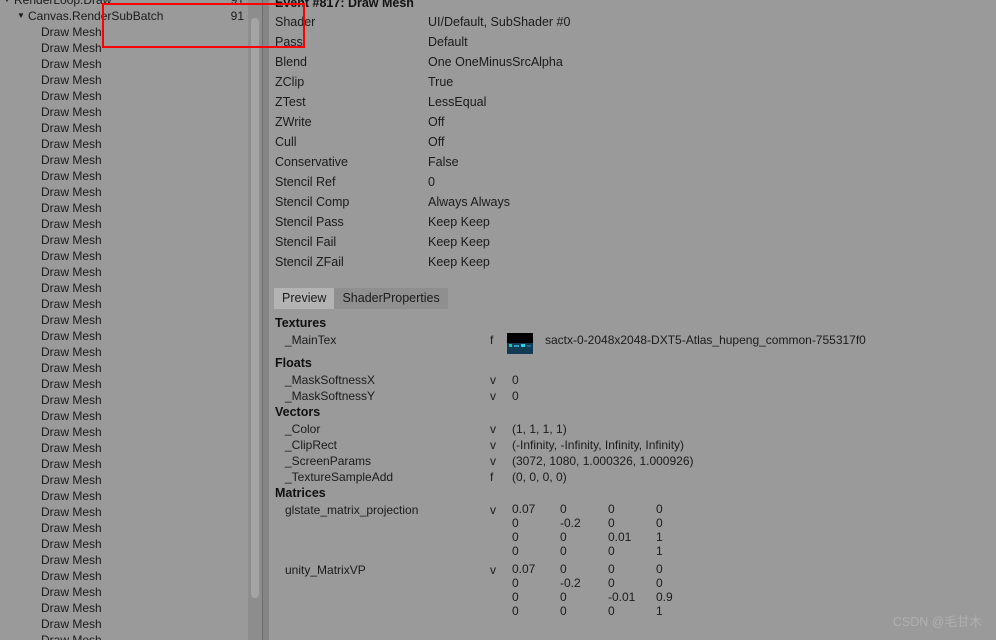 The image size is (996, 640). I want to click on floats-section-heading: Floats, so click(293, 363).